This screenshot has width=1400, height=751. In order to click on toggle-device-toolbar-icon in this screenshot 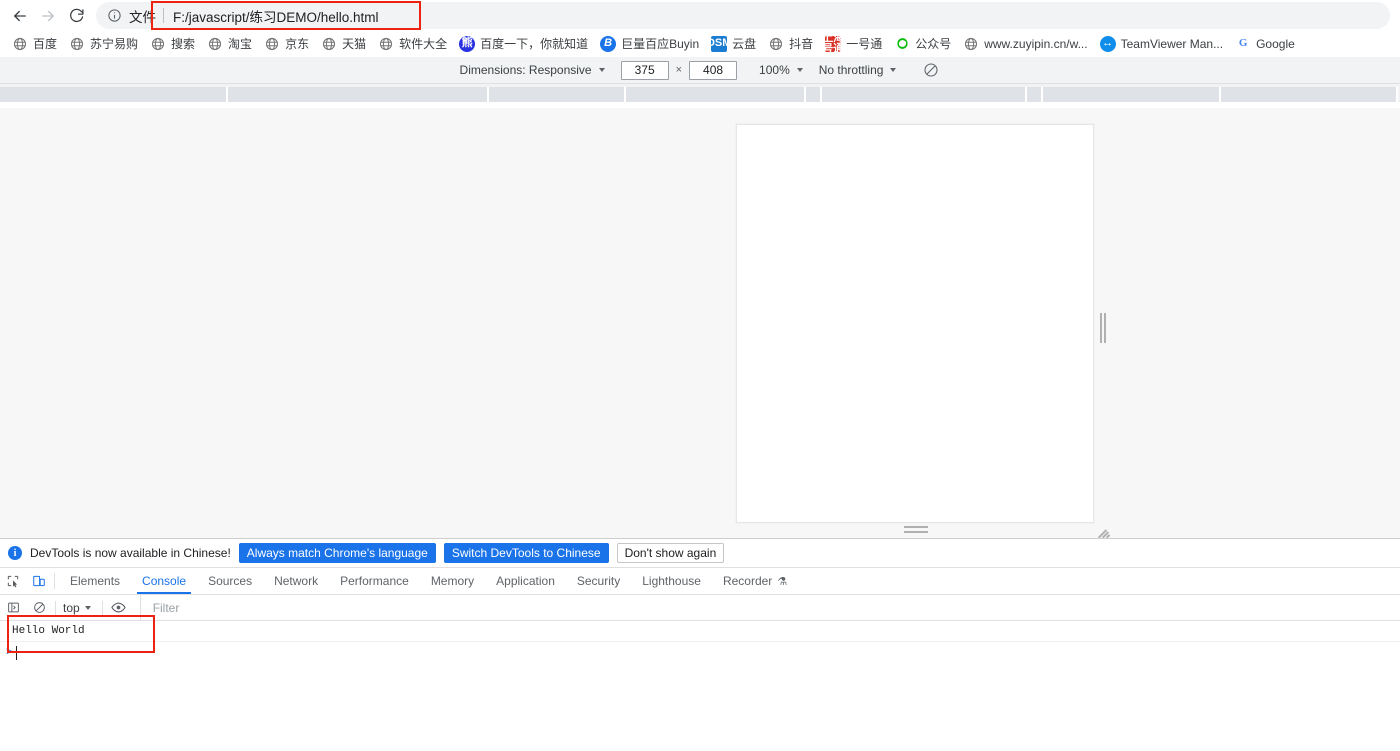, I will do `click(39, 581)`.